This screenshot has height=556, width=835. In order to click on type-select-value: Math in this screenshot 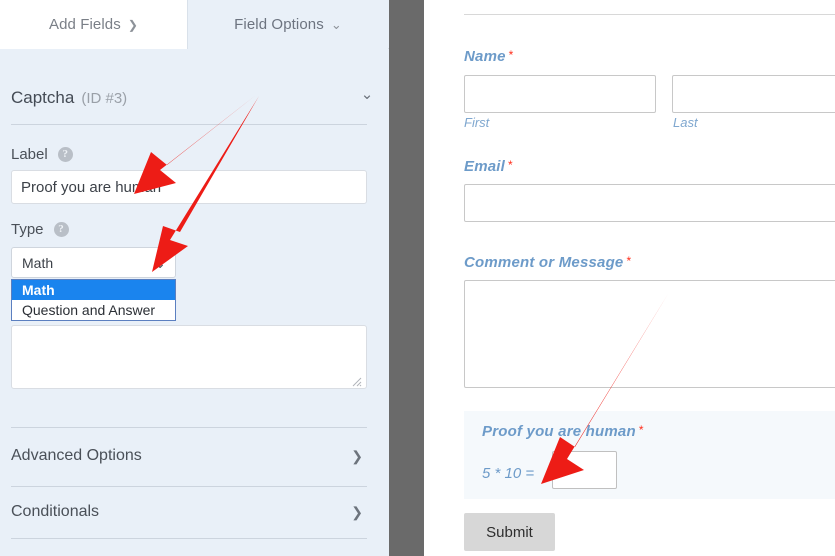, I will do `click(38, 262)`.